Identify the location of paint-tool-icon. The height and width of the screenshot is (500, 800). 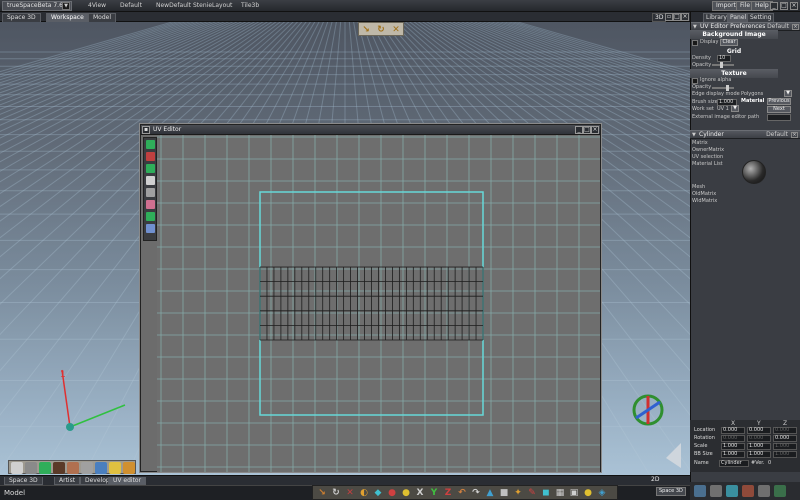
(73, 468).